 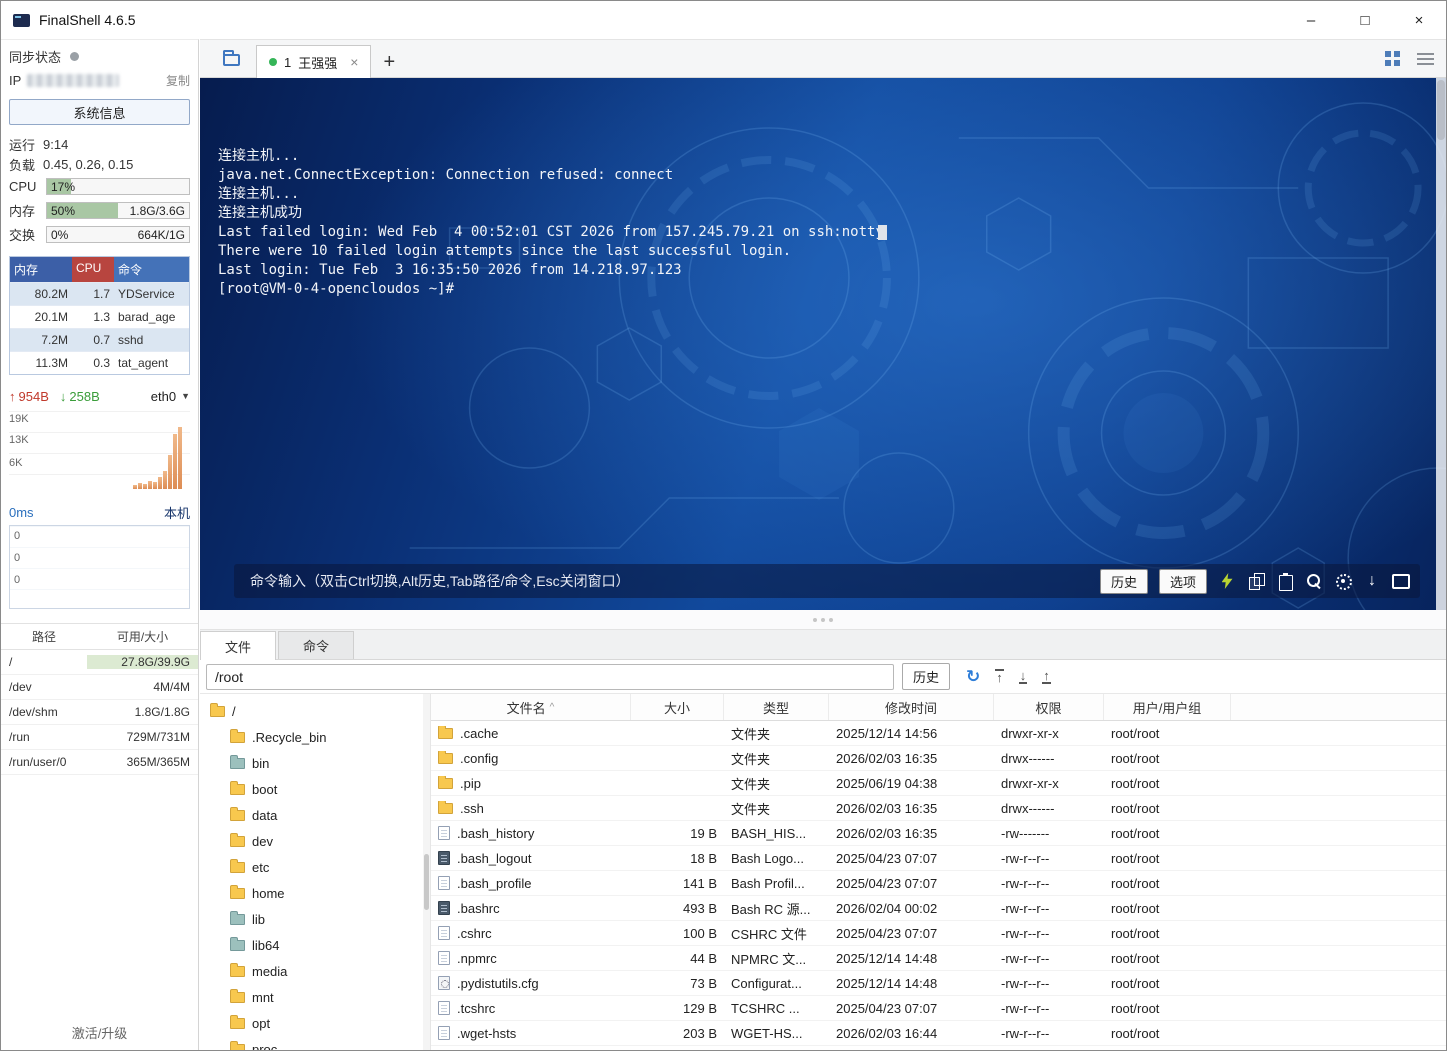 I want to click on disk-row: / 27.8G/39.9G, so click(x=99, y=662).